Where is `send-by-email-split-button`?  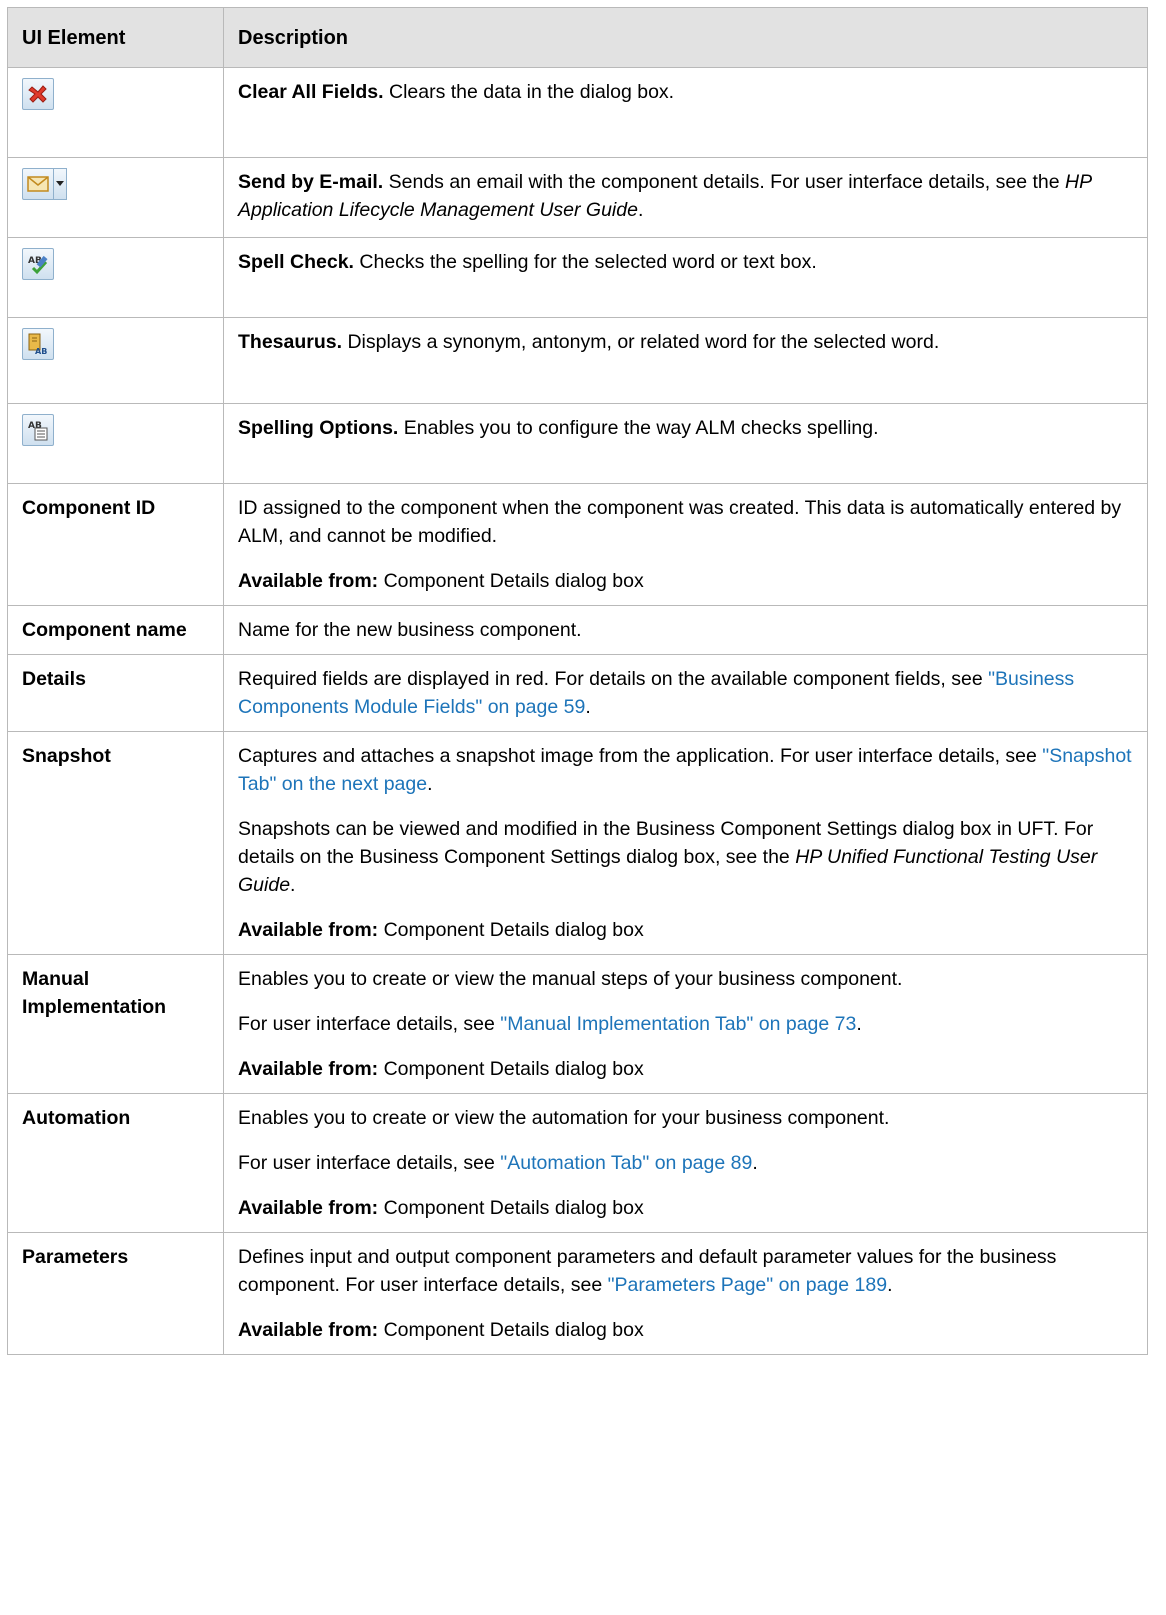 send-by-email-split-button is located at coordinates (44, 184).